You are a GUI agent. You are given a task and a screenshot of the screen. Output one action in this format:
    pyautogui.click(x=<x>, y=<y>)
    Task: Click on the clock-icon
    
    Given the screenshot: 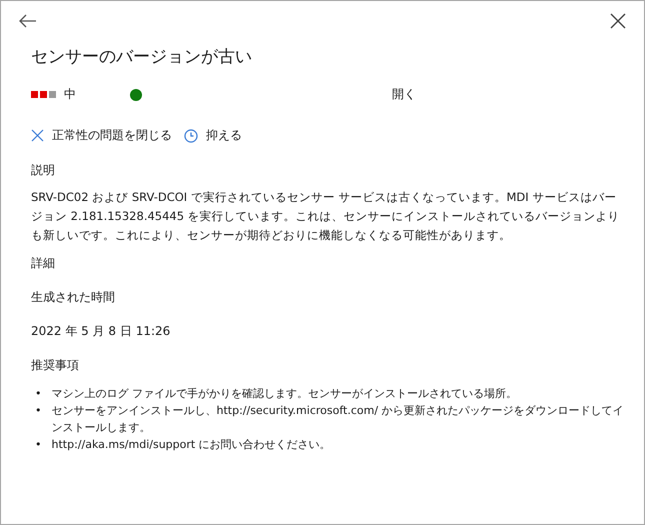 What is the action you would take?
    pyautogui.click(x=191, y=135)
    